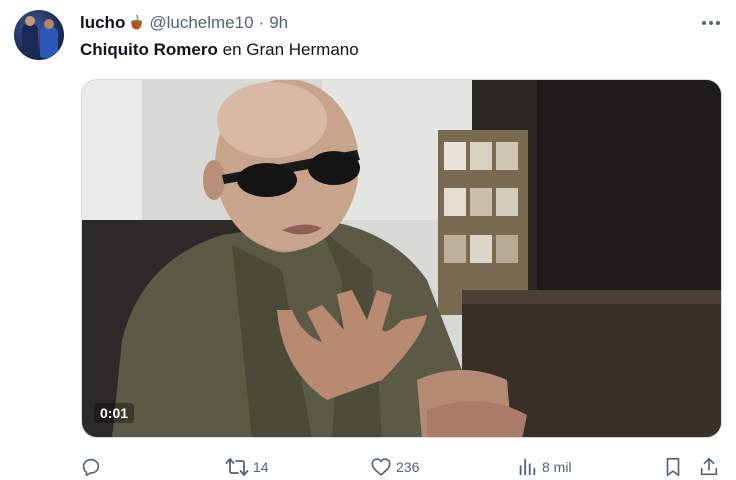 This screenshot has width=736, height=480. What do you see at coordinates (394, 466) in the screenshot?
I see `like-button: 236` at bounding box center [394, 466].